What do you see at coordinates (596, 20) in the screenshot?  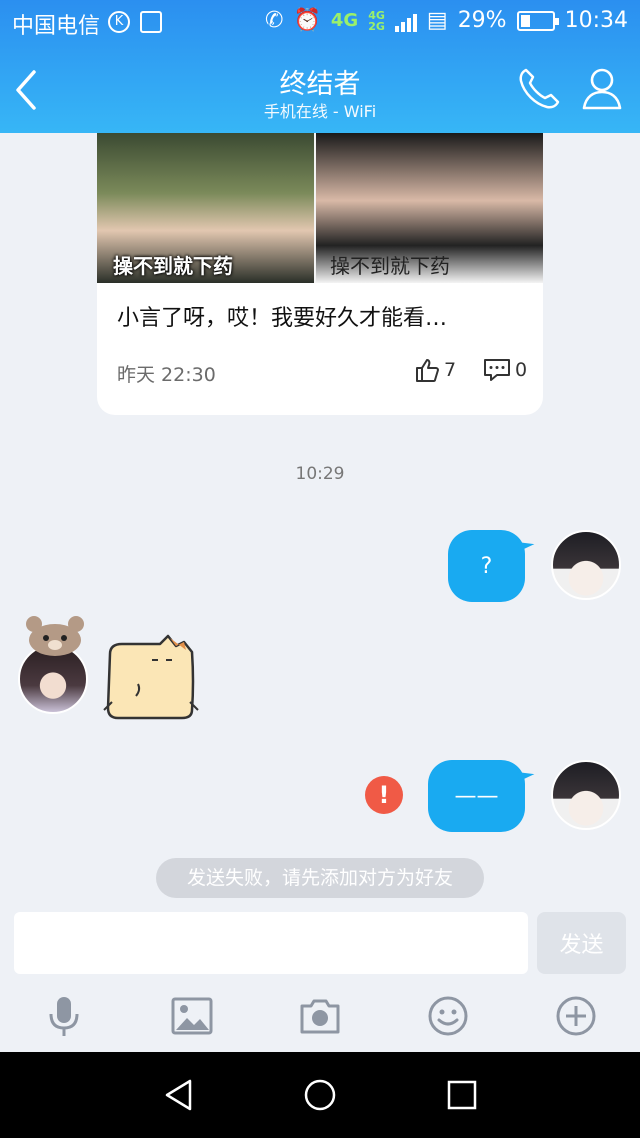 I see `clock: 10:34` at bounding box center [596, 20].